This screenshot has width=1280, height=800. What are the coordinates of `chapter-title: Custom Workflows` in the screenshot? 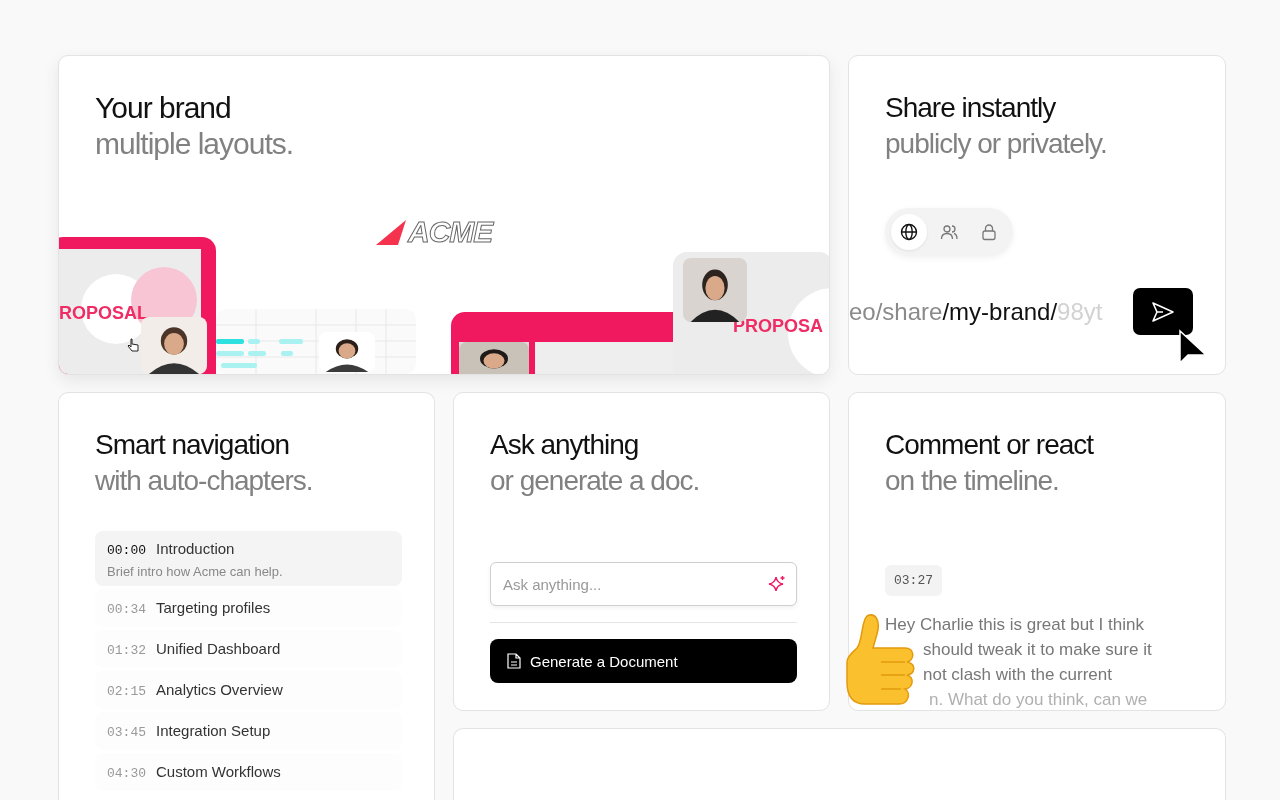 It's located at (218, 771).